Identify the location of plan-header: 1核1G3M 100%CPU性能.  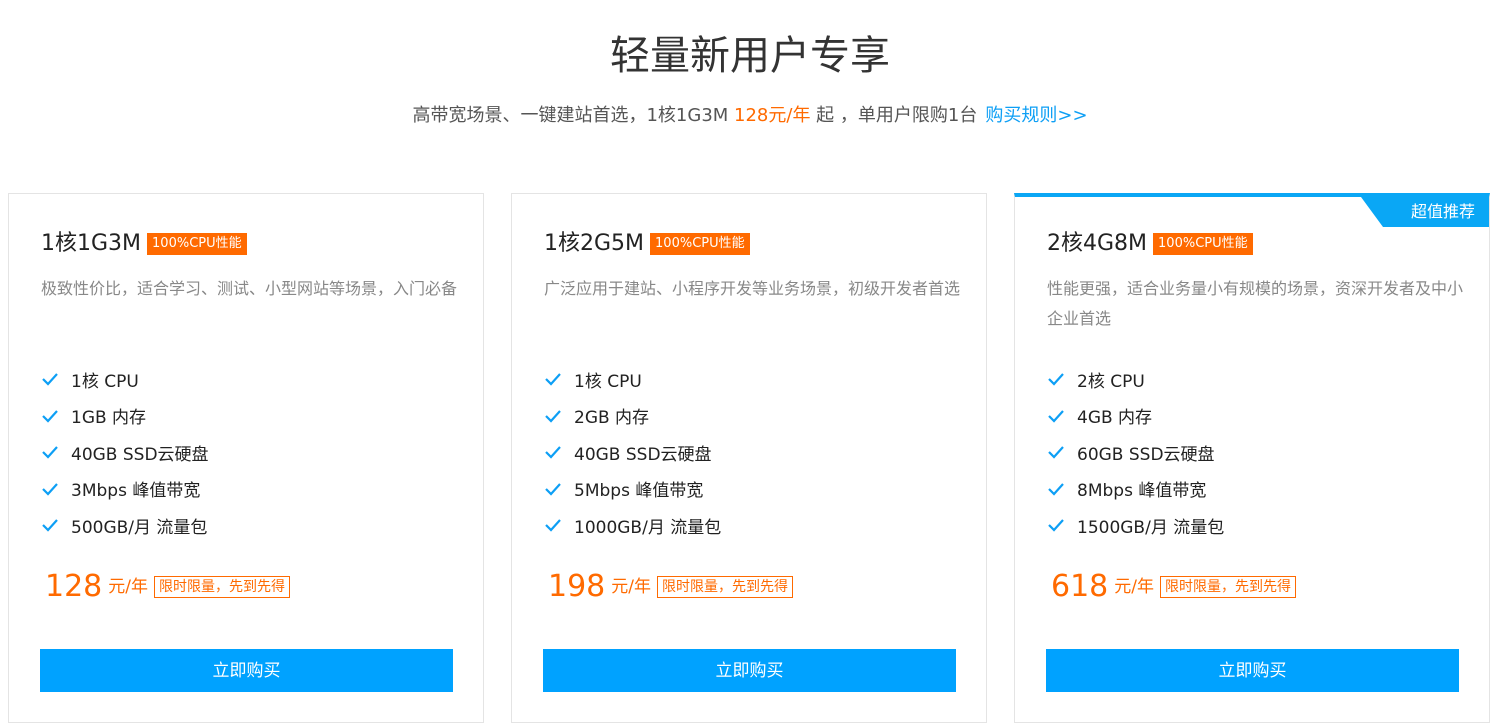
(144, 244).